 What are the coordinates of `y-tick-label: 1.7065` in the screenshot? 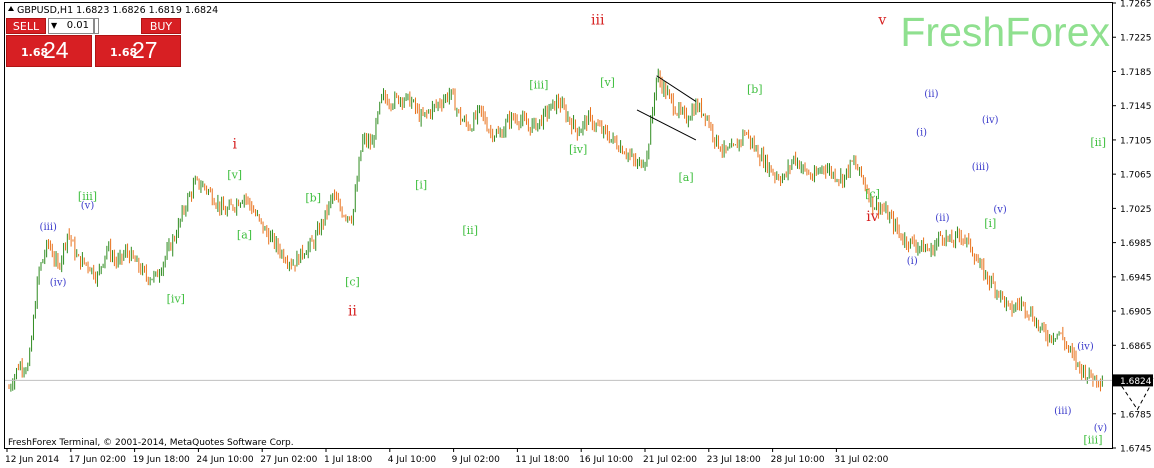 It's located at (1136, 176).